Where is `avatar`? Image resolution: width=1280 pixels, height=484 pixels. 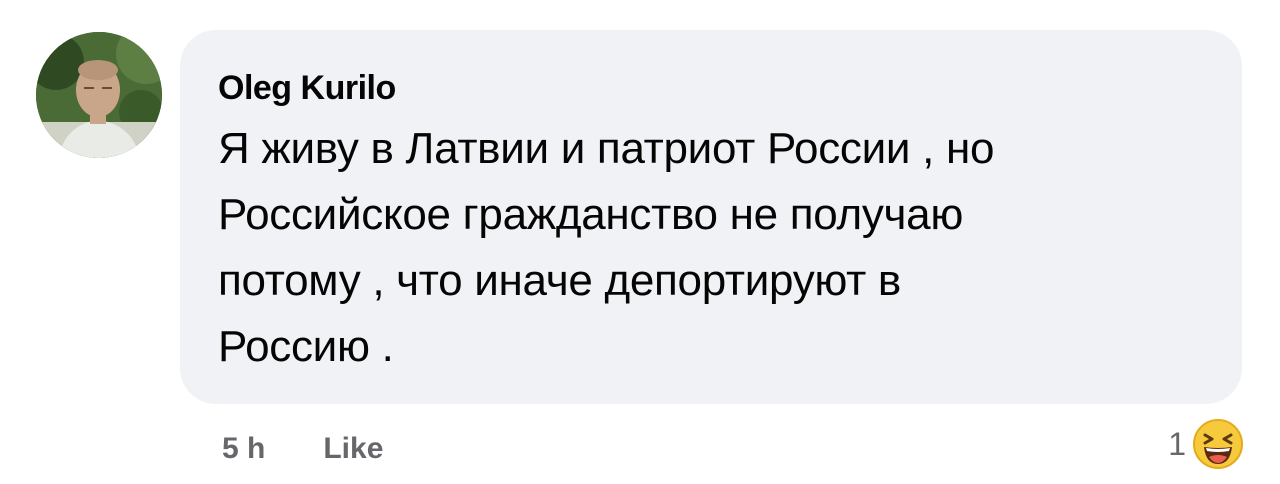
avatar is located at coordinates (99, 95).